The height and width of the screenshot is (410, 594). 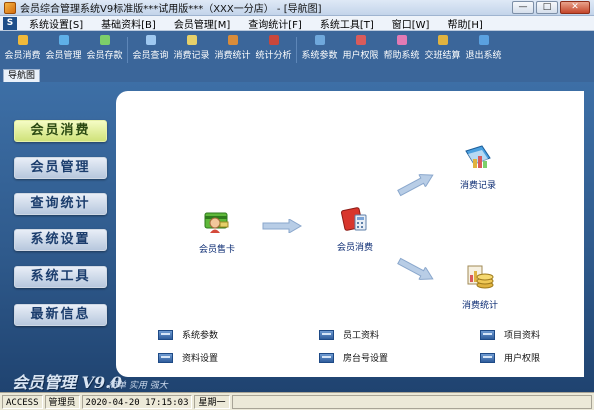 I want to click on nav-system-settings-button: 系统设置, so click(x=60, y=240).